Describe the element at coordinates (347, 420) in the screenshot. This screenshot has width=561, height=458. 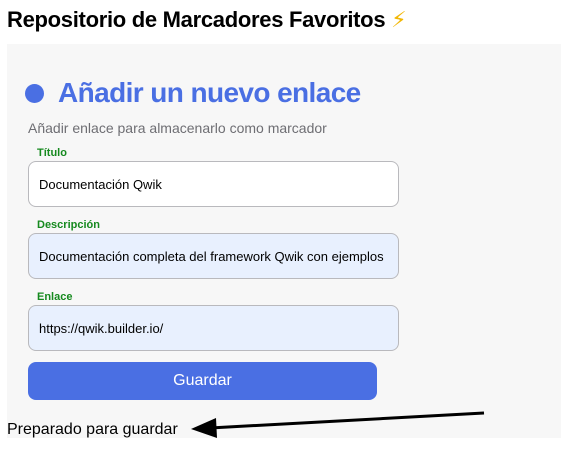
I see `arrow-shaft` at that location.